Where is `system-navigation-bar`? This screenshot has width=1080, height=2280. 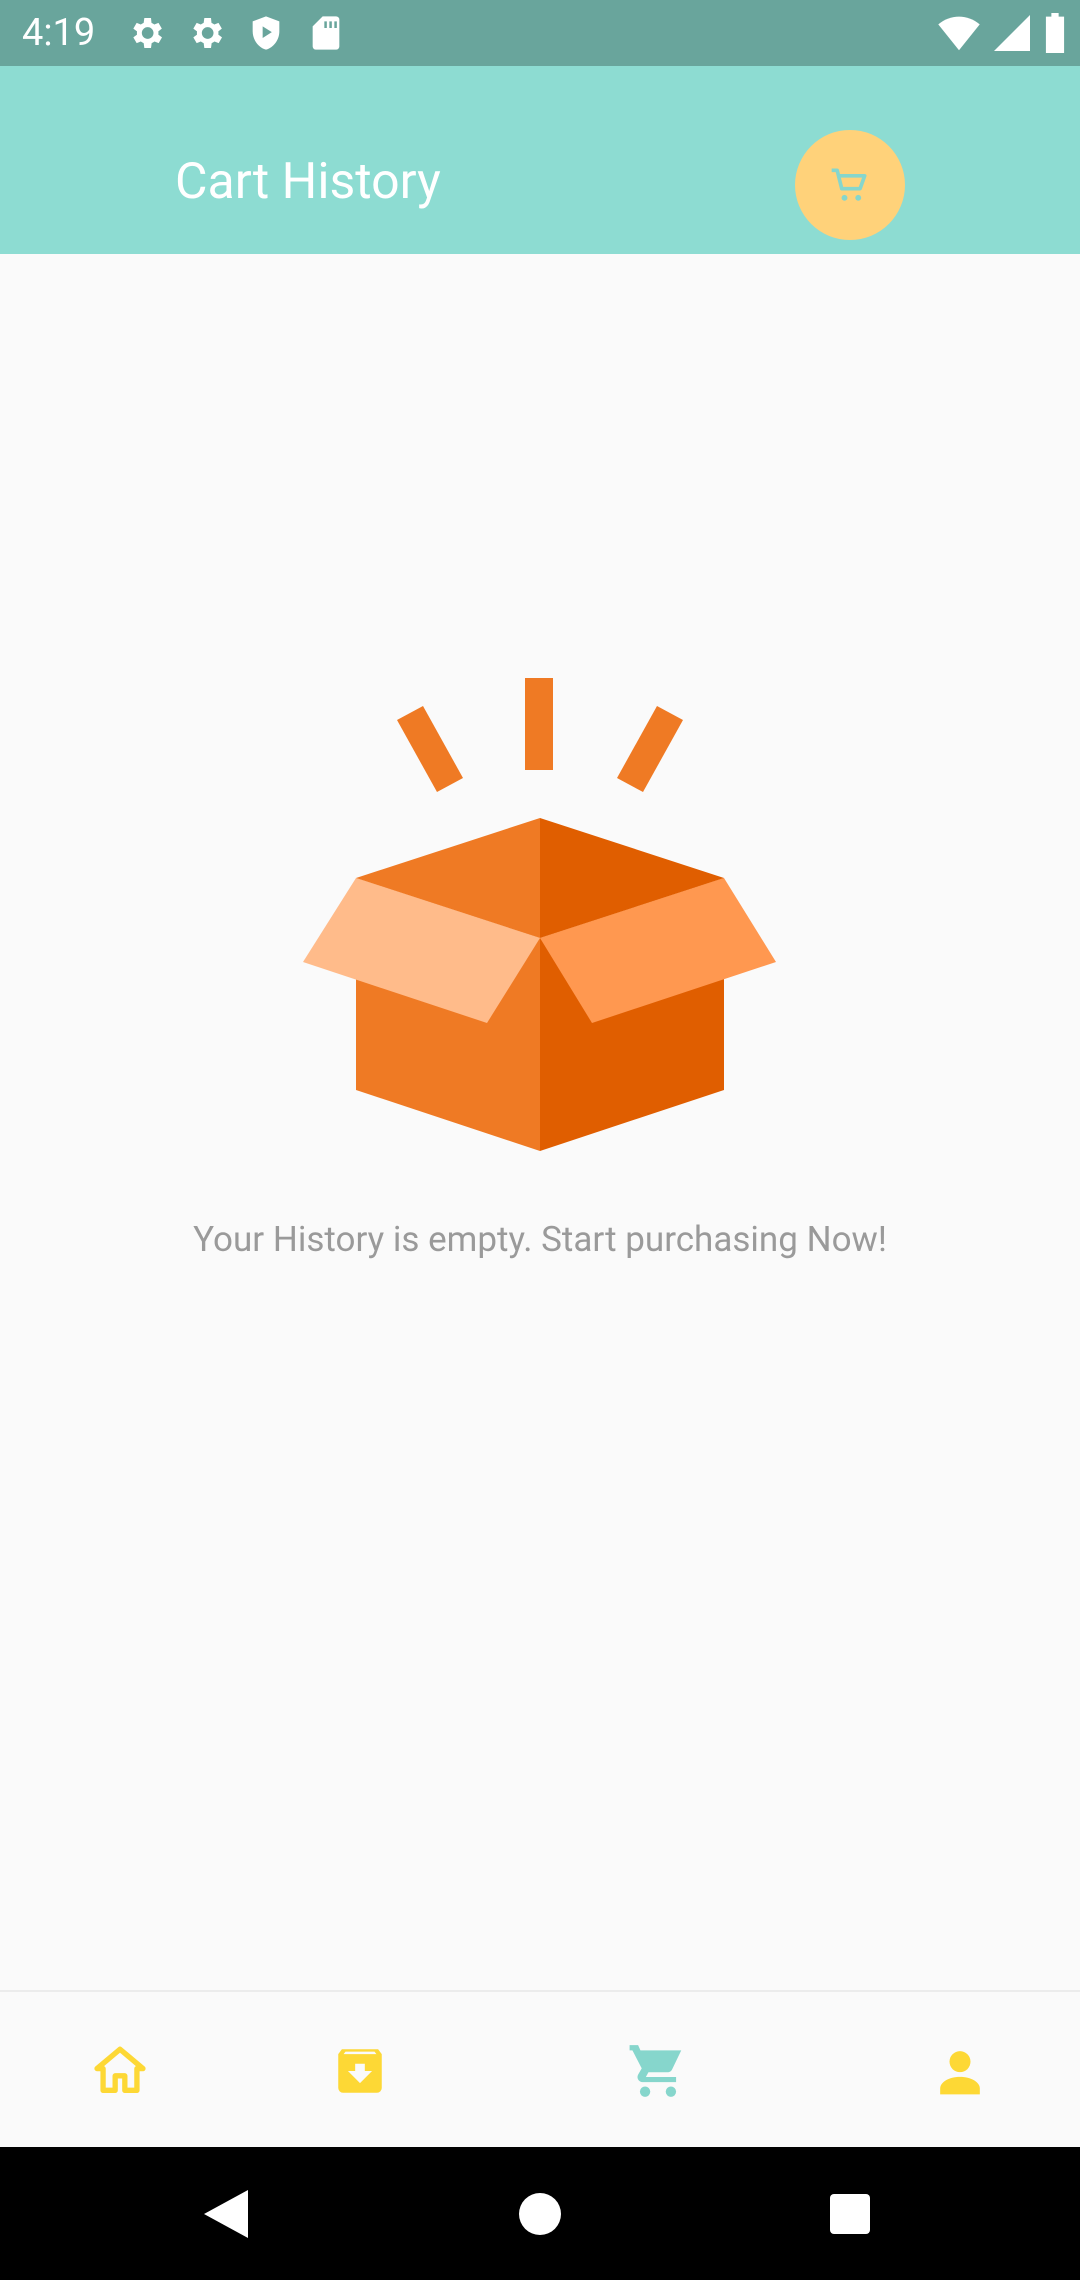
system-navigation-bar is located at coordinates (540, 2213).